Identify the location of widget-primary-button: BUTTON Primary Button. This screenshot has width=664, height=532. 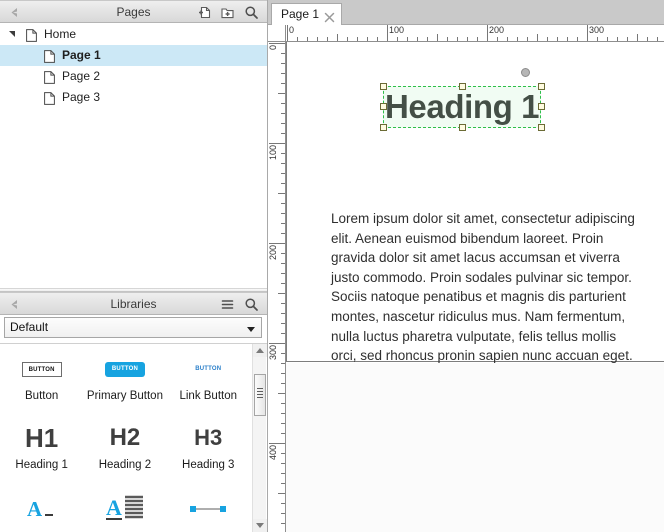
(124, 373).